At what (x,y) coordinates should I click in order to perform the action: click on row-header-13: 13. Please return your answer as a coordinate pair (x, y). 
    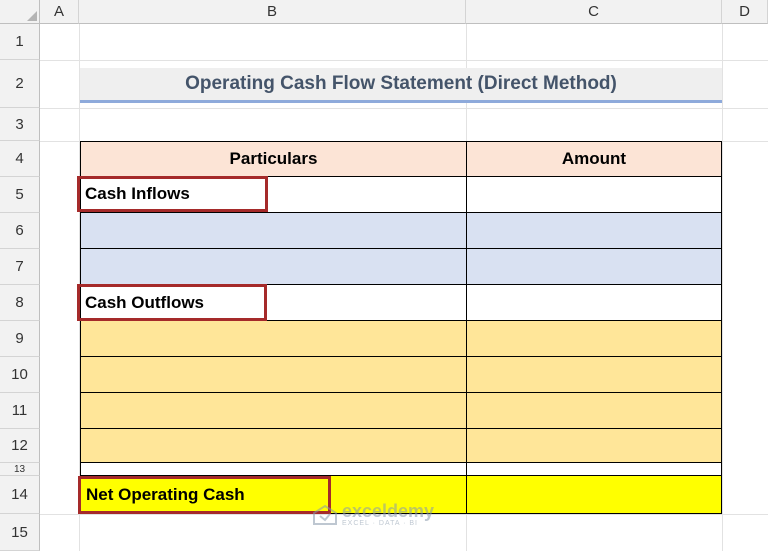
    Looking at the image, I should click on (20, 469).